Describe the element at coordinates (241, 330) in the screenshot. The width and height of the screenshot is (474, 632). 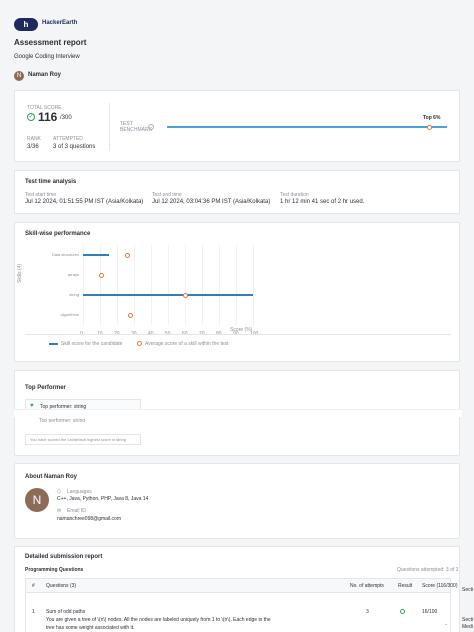
I see `skills-x-axis-label: Score (%)` at that location.